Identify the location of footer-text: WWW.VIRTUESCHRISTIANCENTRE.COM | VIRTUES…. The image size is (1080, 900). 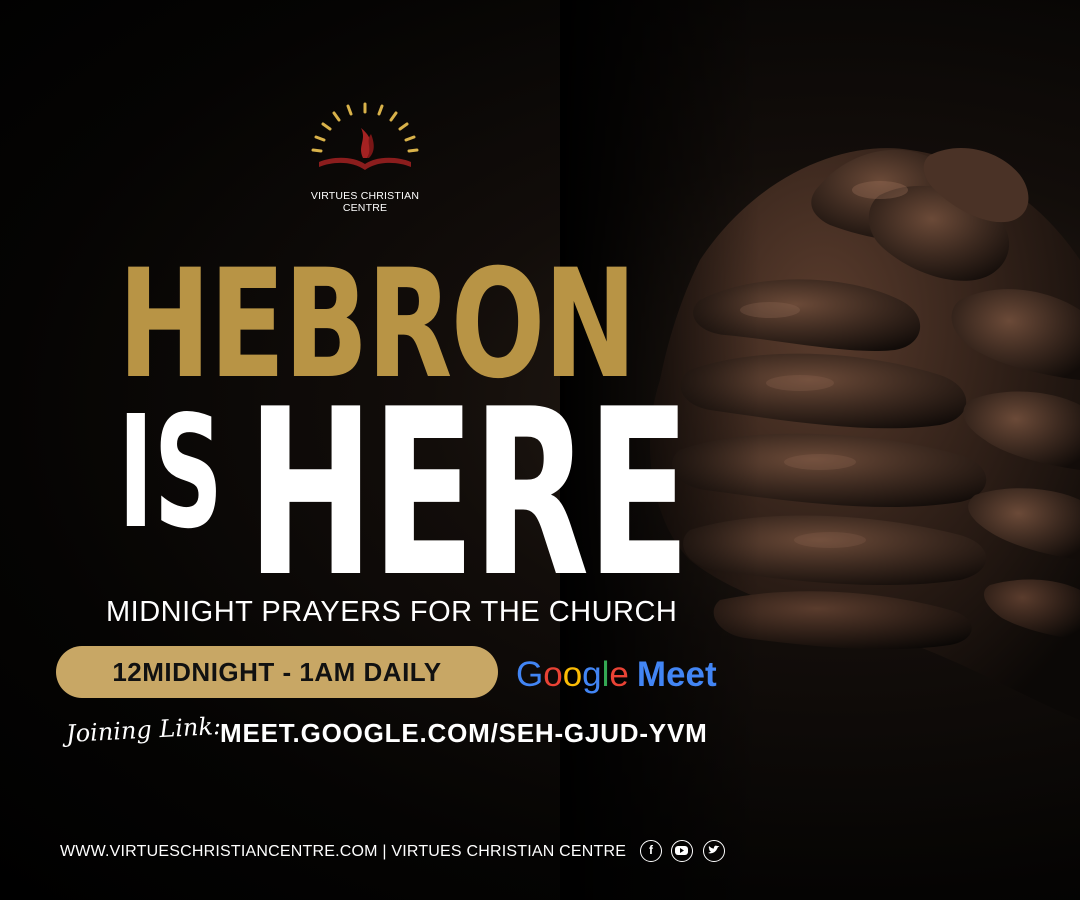
(343, 851).